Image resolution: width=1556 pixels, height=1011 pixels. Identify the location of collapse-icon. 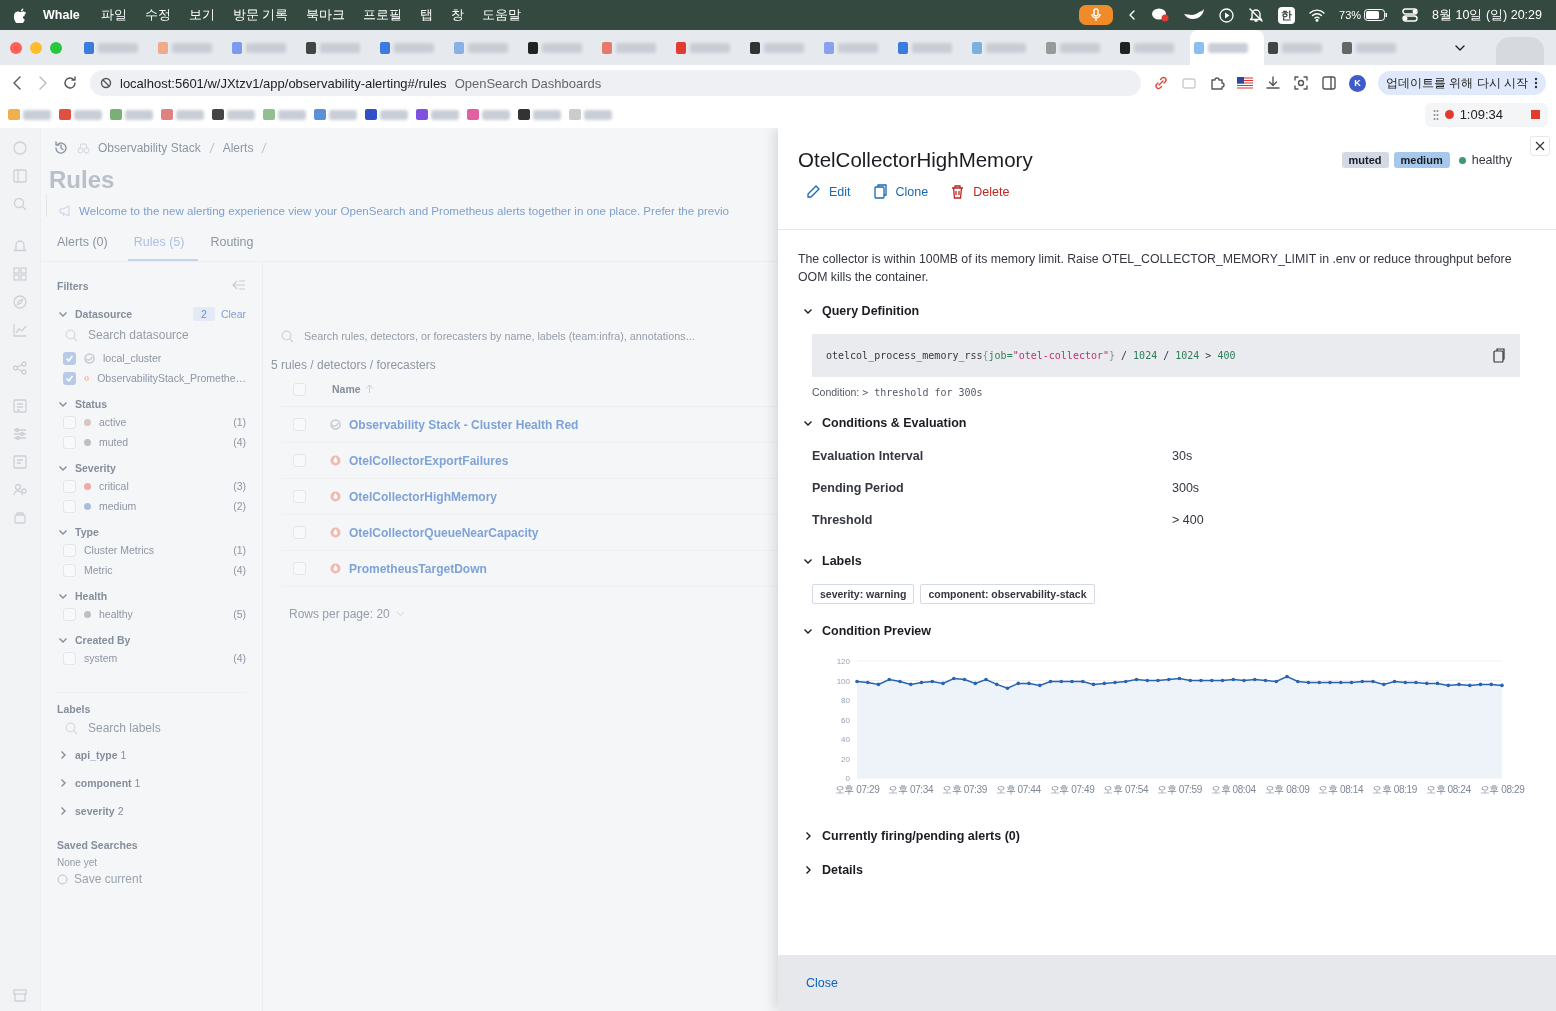
(239, 285).